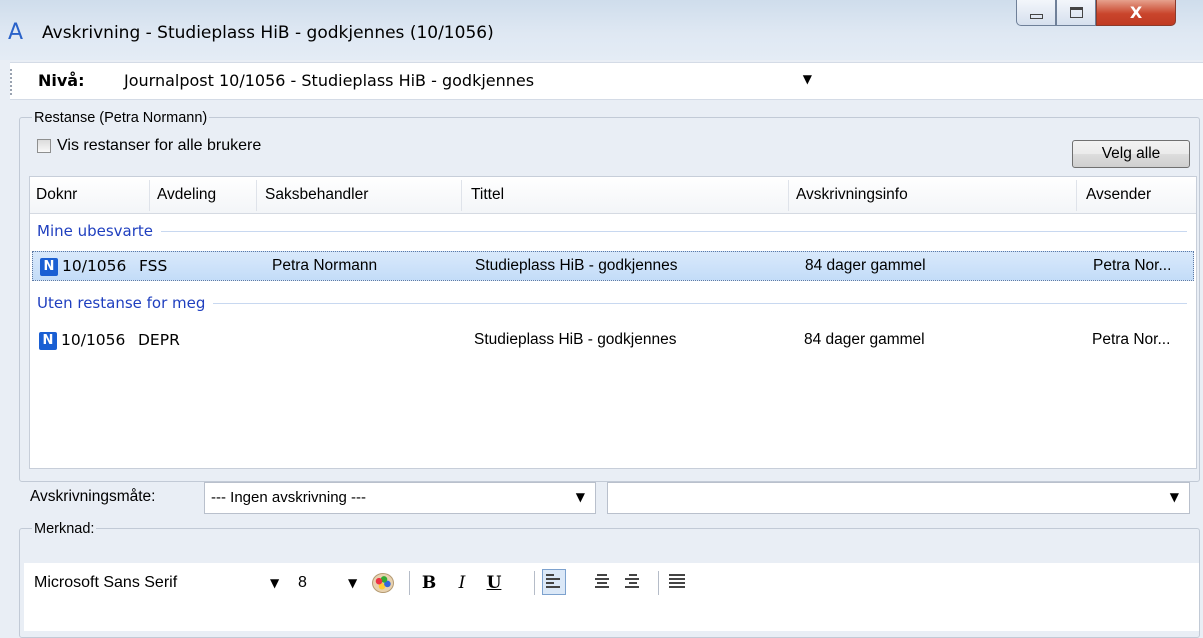 The width and height of the screenshot is (1203, 638). I want to click on align-left-icon, so click(554, 582).